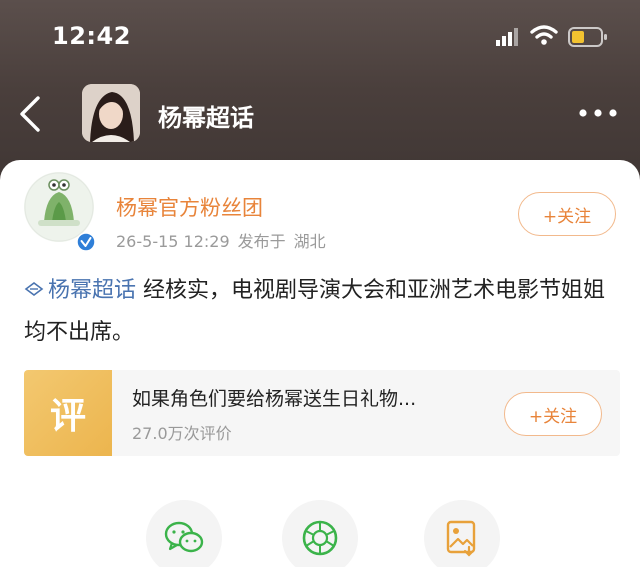 The image size is (640, 567). Describe the element at coordinates (92, 290) in the screenshot. I see `topic-name: 杨幂超话` at that location.